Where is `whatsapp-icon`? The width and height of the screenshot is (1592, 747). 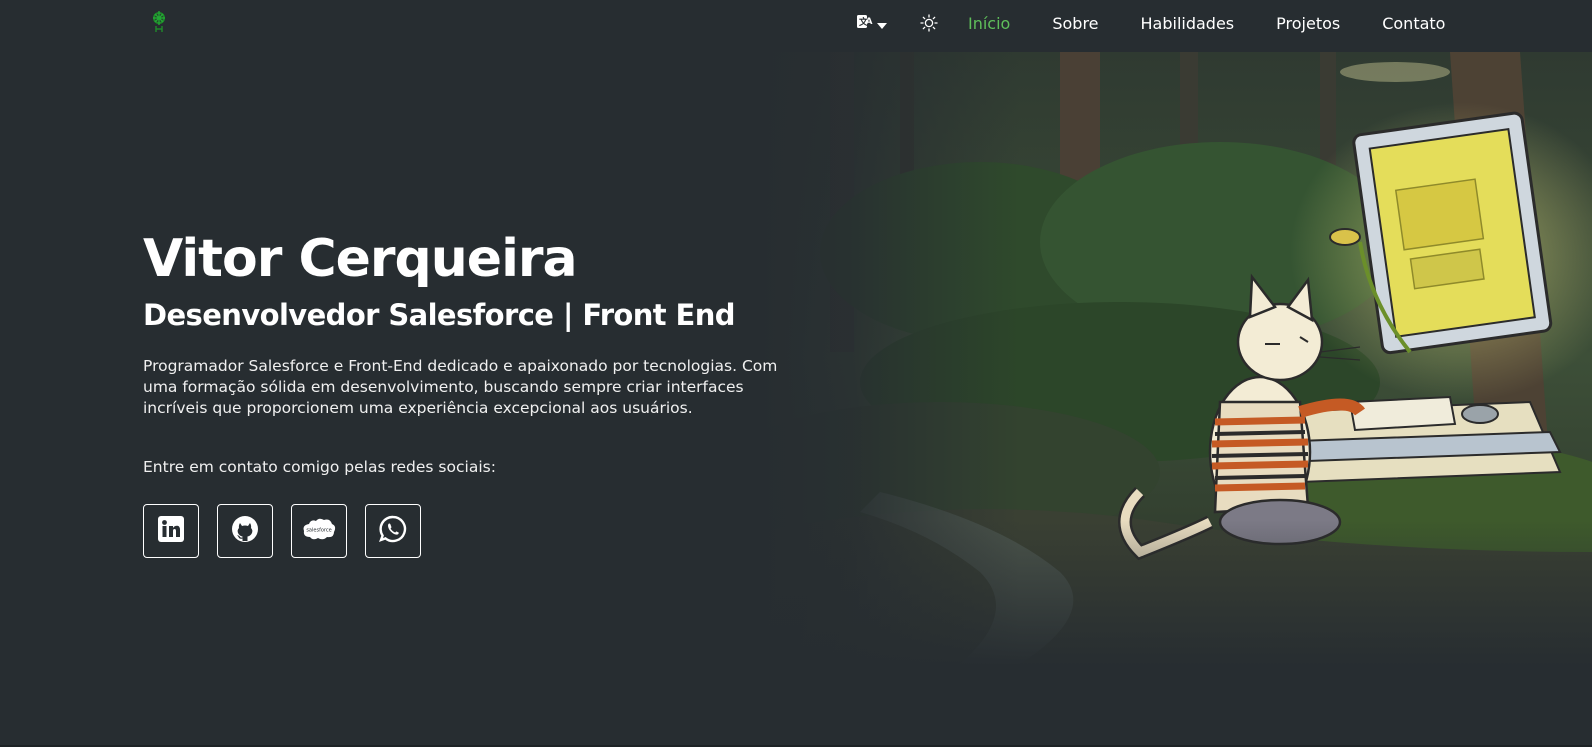 whatsapp-icon is located at coordinates (393, 531).